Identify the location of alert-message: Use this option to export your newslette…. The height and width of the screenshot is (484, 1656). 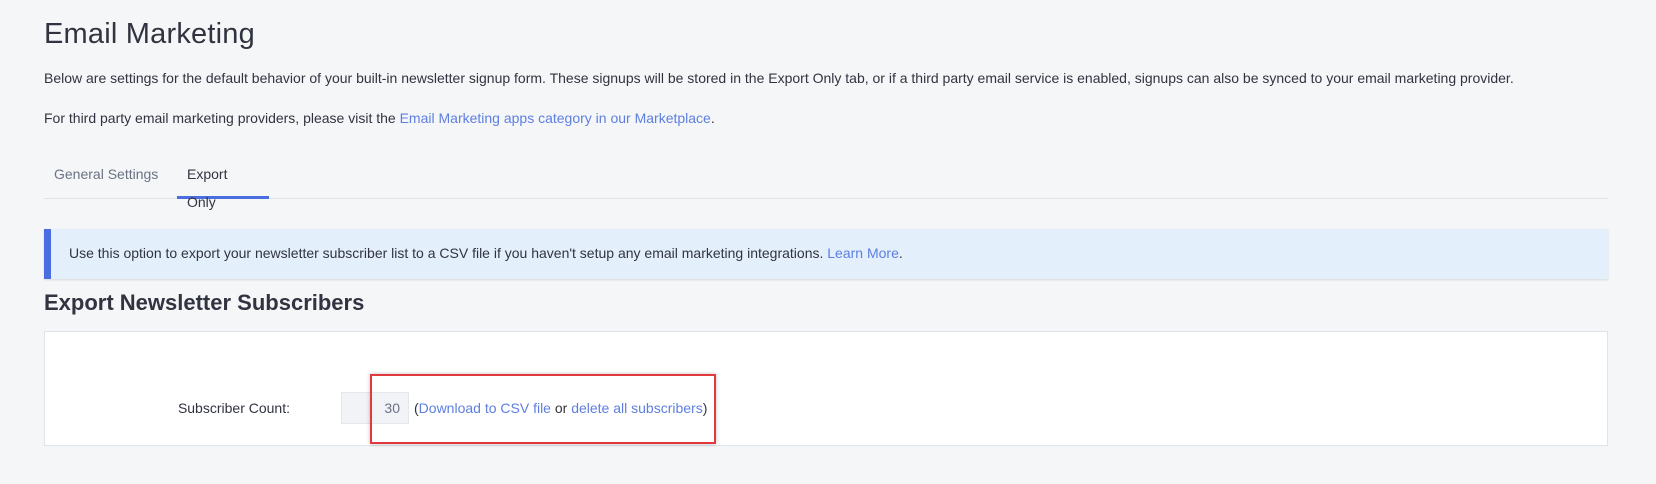
(448, 253).